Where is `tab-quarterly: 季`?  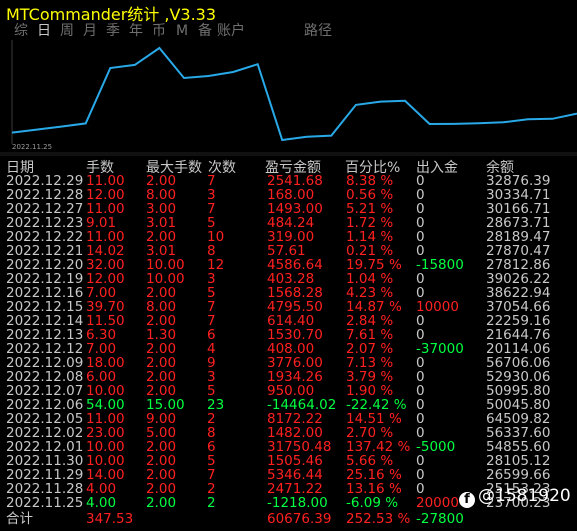 tab-quarterly: 季 is located at coordinates (113, 31).